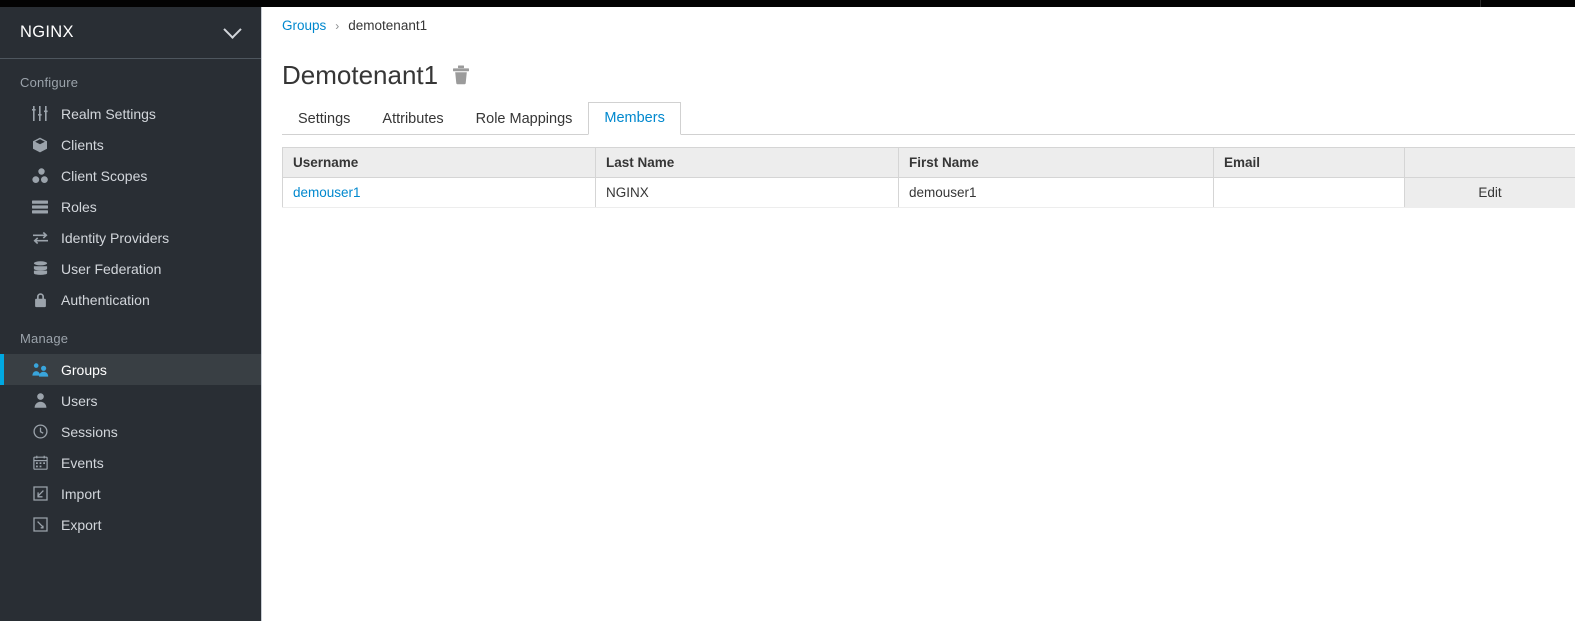 The width and height of the screenshot is (1575, 621). I want to click on tab-members: Members, so click(634, 118).